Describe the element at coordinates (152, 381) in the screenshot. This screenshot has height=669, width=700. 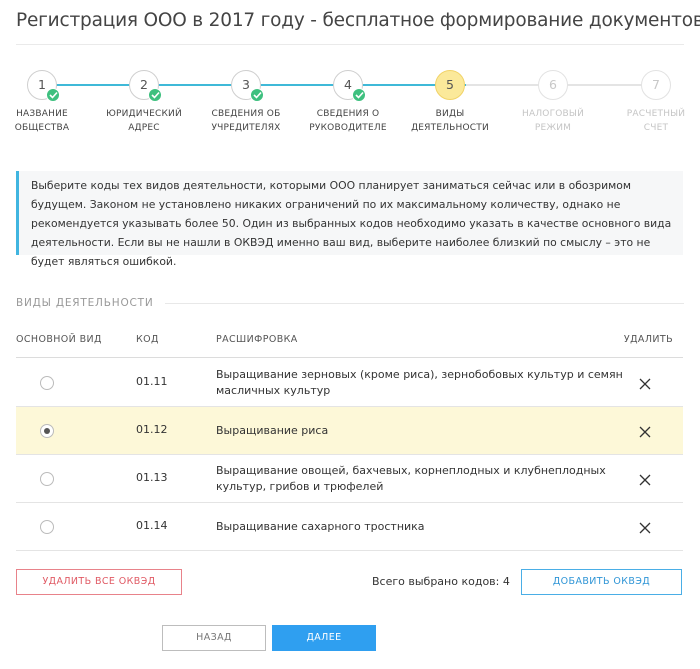
I see `okved-code: 01.11` at that location.